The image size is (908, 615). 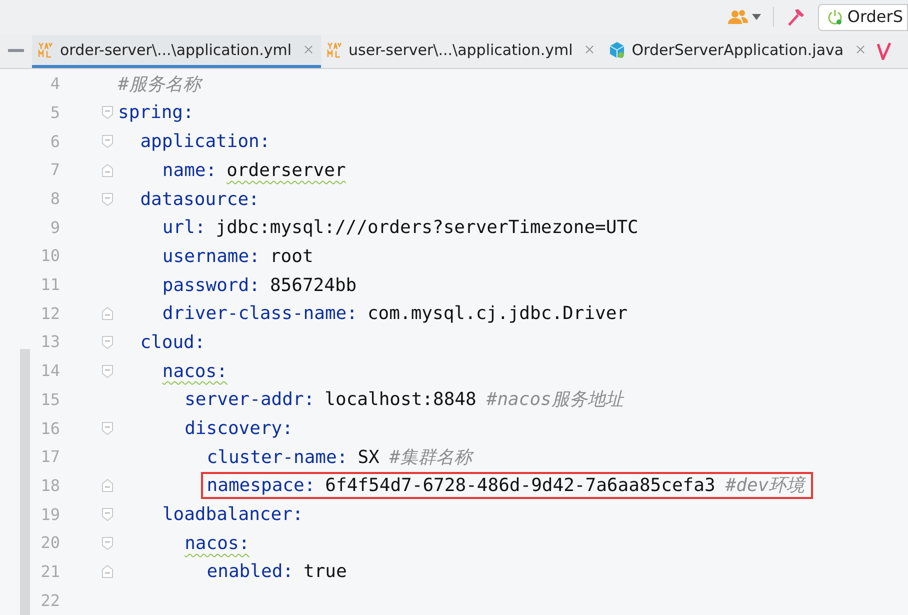 I want to click on line-number: 11, so click(x=50, y=285).